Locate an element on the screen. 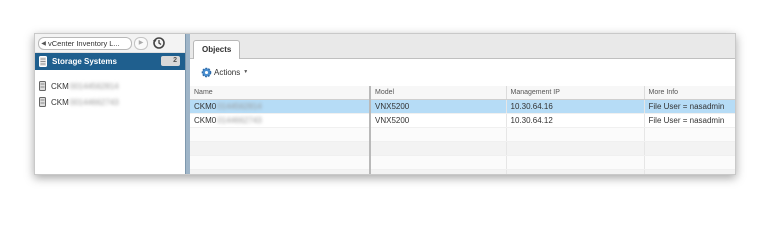 This screenshot has width=768, height=240. actions-menu: Actions ▼ is located at coordinates (219, 72).